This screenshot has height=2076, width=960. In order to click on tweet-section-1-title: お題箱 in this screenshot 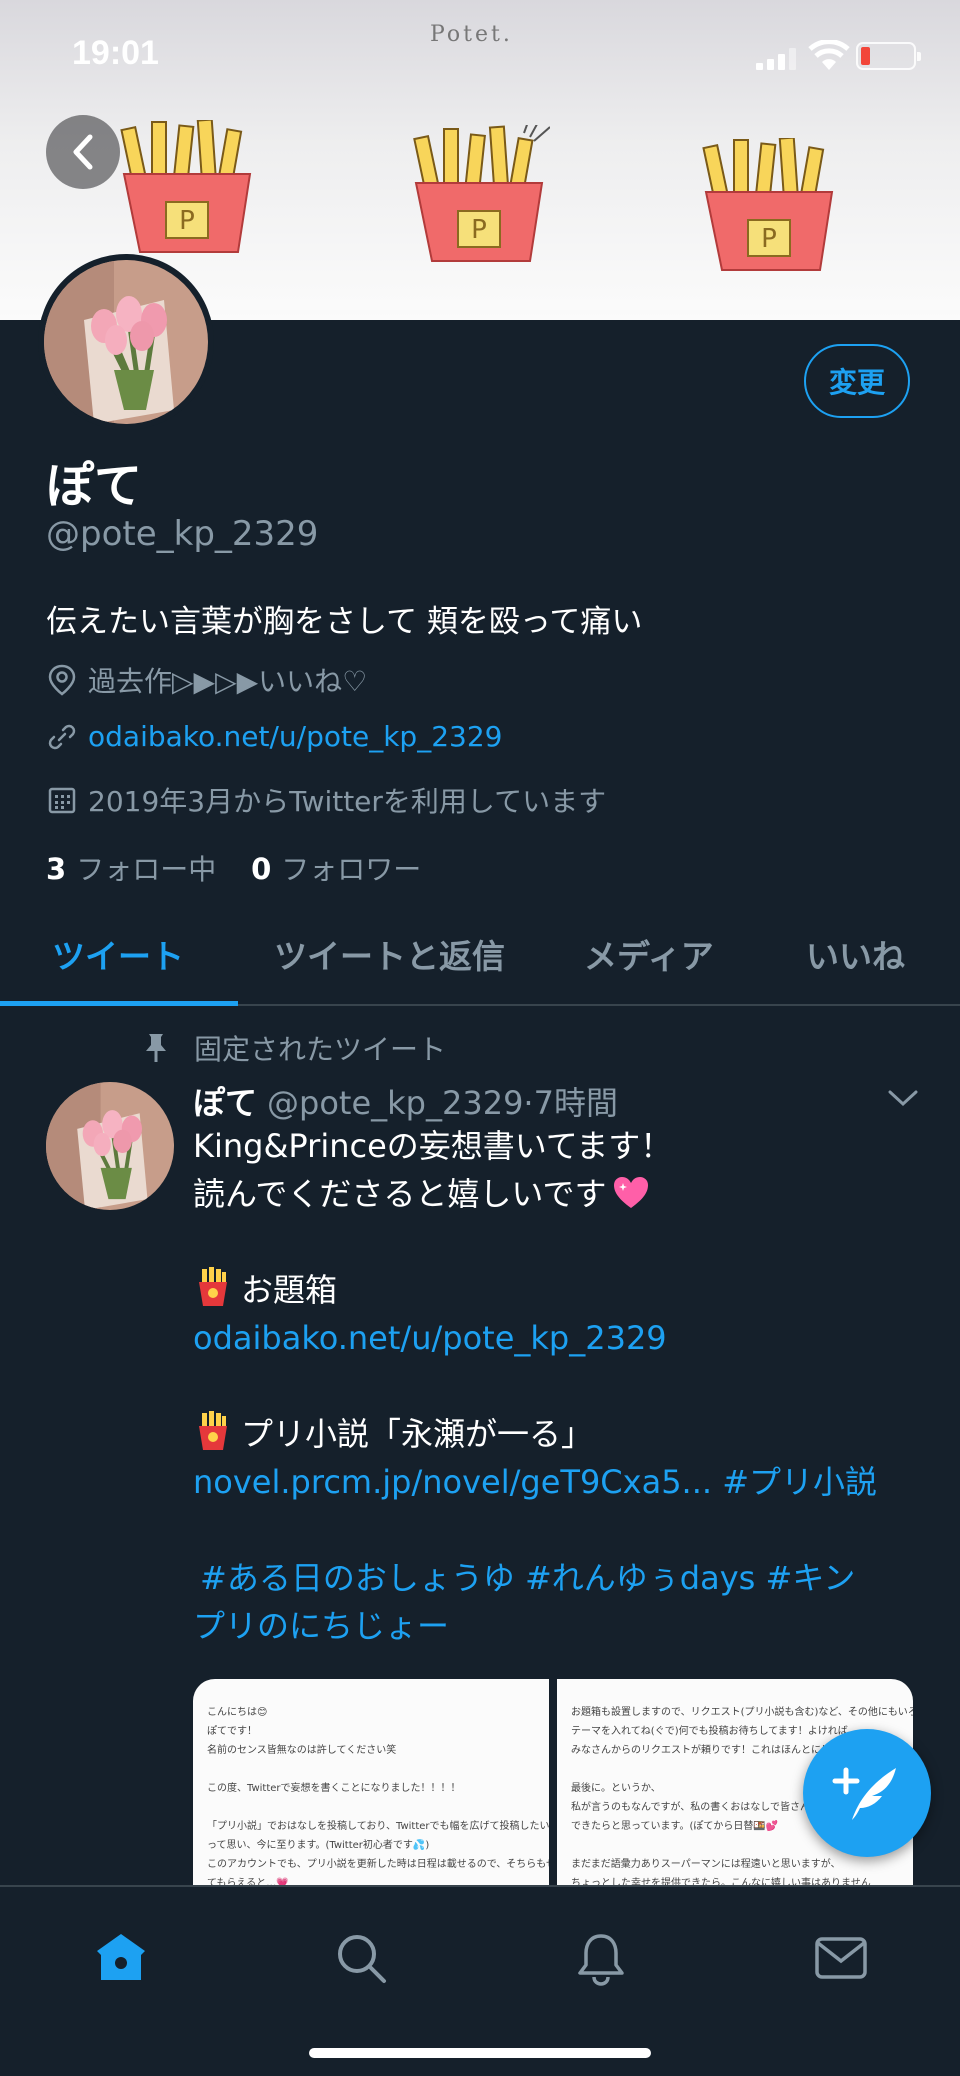, I will do `click(563, 1290)`.